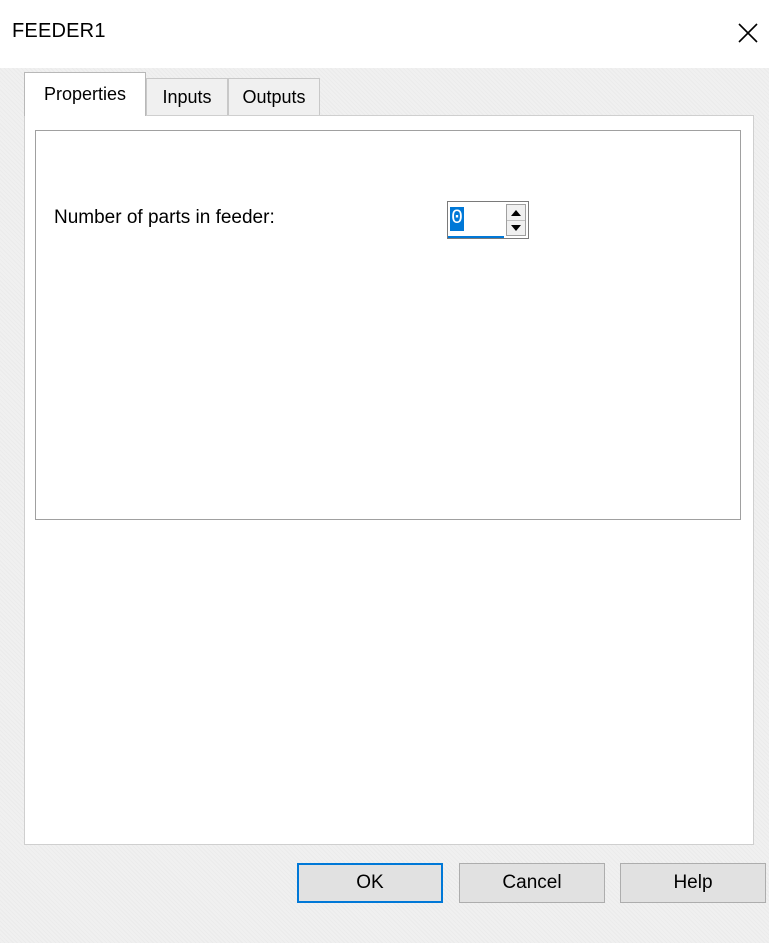 The image size is (769, 943). Describe the element at coordinates (476, 220) in the screenshot. I see `parts-in-feeder-input: 0` at that location.